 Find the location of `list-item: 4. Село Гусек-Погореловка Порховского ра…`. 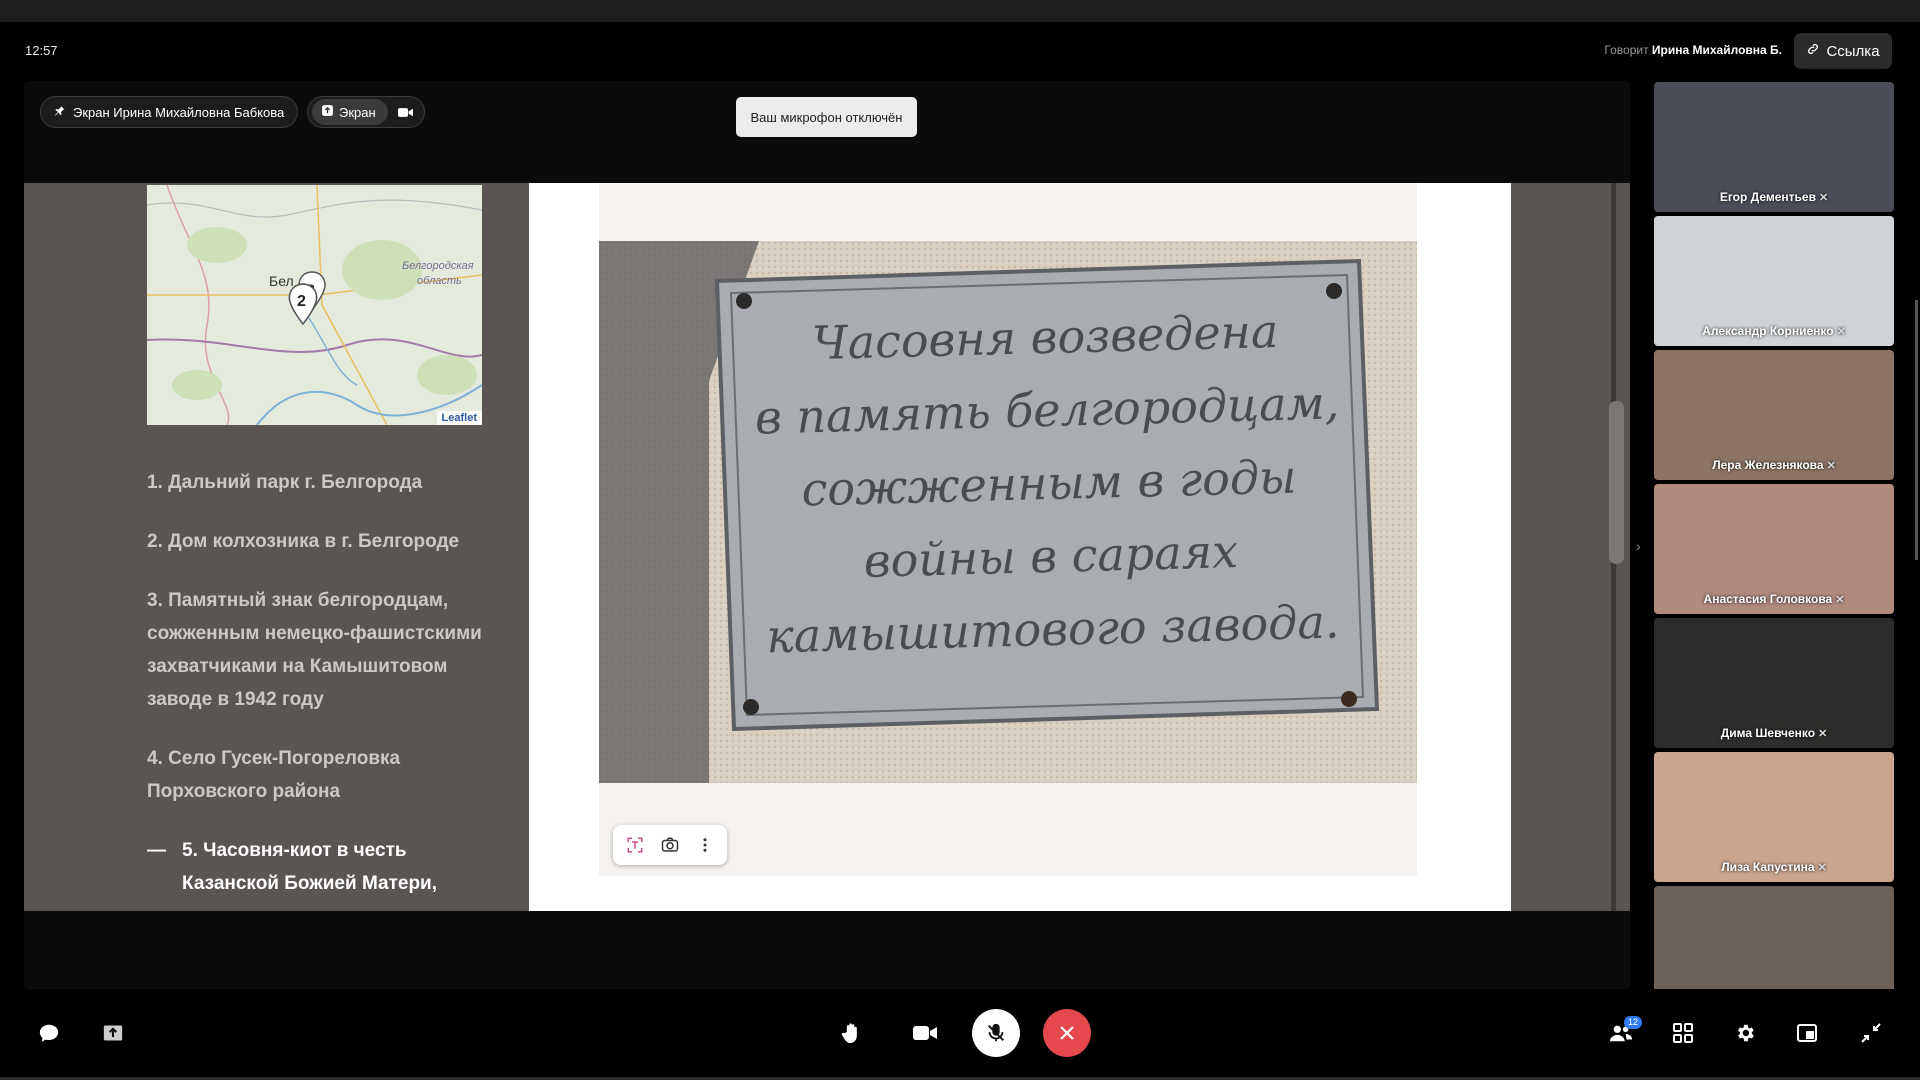

list-item: 4. Село Гусек-Погореловка Порховского ра… is located at coordinates (327, 775).